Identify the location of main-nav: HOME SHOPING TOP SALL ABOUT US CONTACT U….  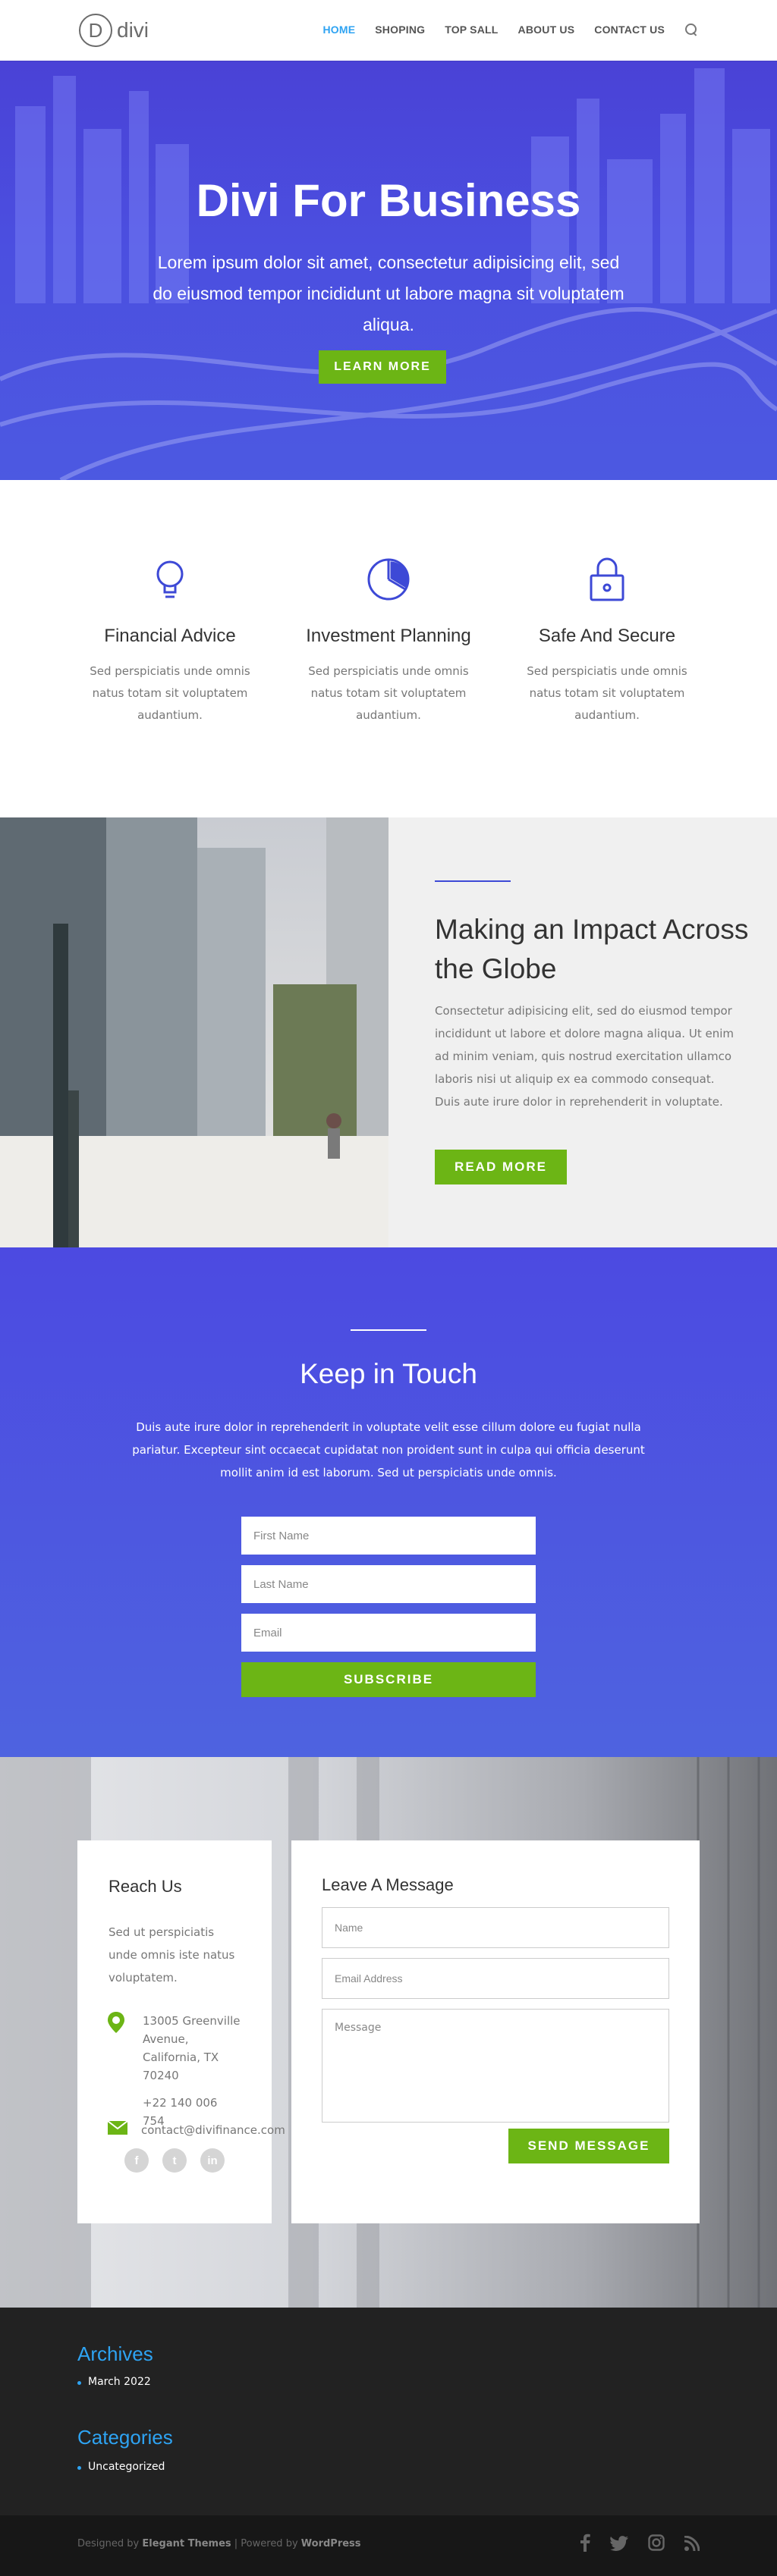
(510, 29).